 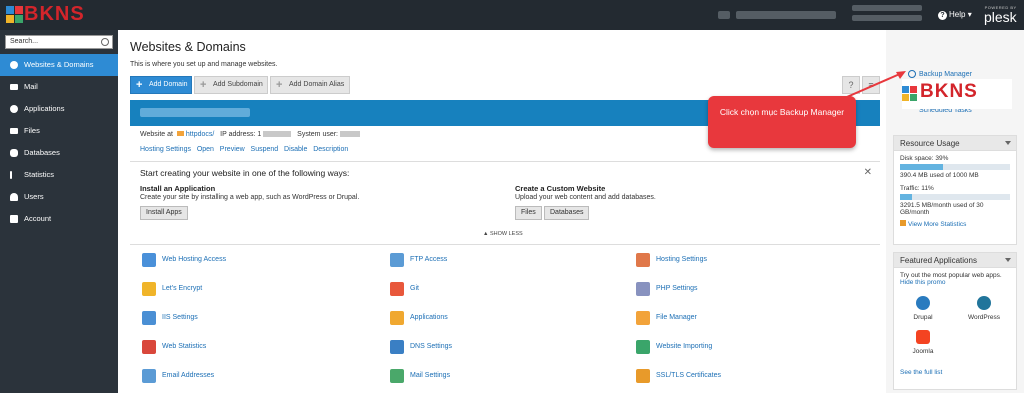 What do you see at coordinates (512, 15) in the screenshot?
I see `top-bar: BKNS ? Help ▾ POWERED BY plesk` at bounding box center [512, 15].